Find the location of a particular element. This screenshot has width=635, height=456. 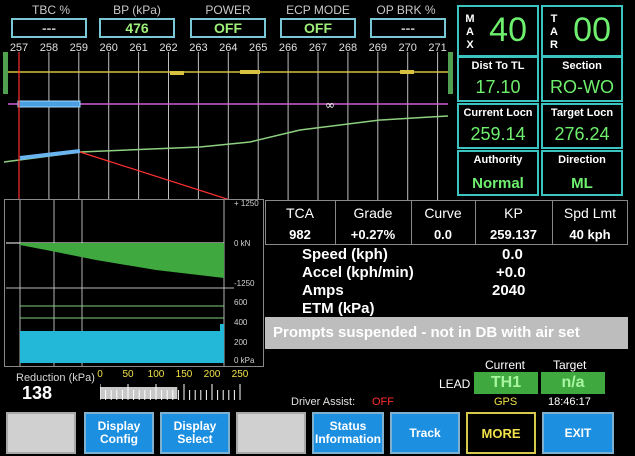

current-locn-box: Current Locn 259.14 is located at coordinates (498, 126).